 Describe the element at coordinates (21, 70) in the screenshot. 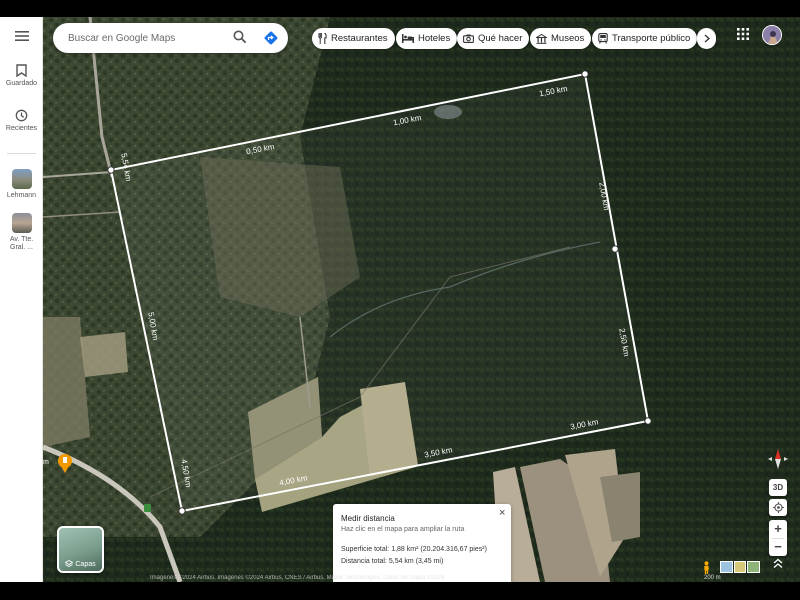

I see `bookmark-icon` at that location.